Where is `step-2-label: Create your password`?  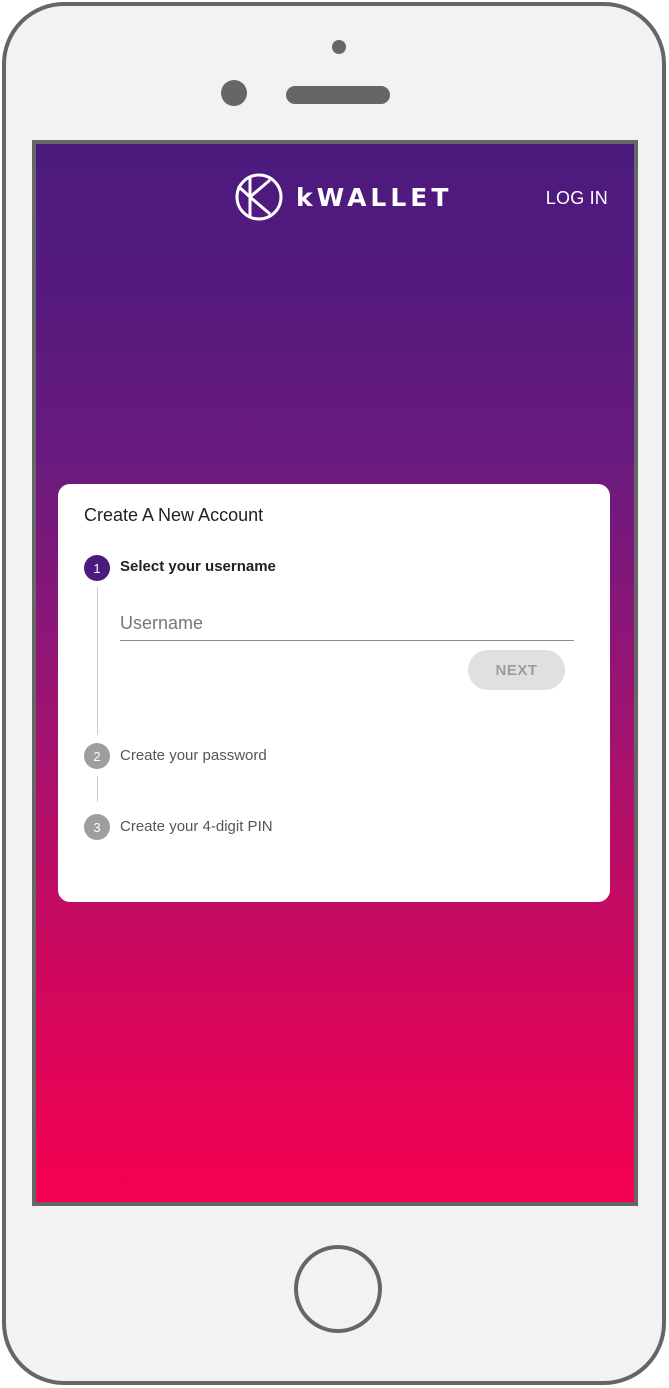 step-2-label: Create your password is located at coordinates (193, 755).